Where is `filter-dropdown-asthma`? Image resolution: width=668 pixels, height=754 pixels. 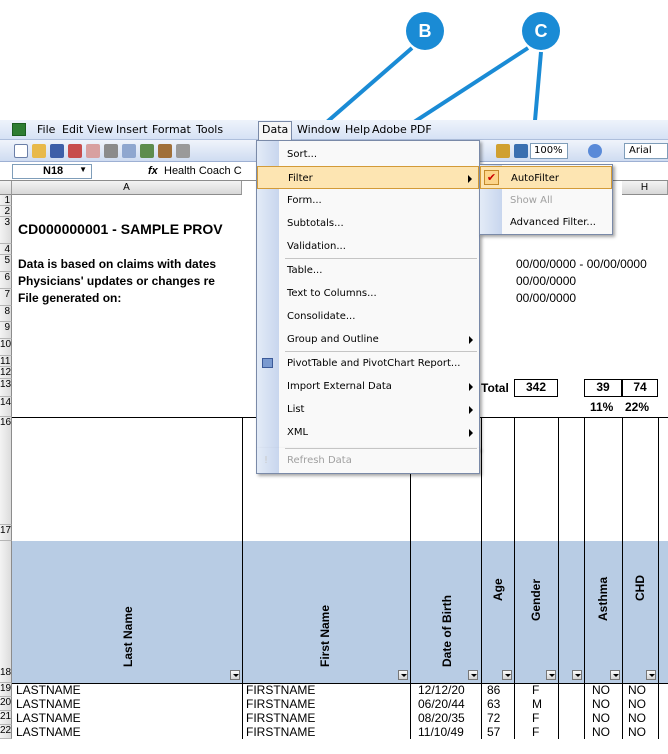 filter-dropdown-asthma is located at coordinates (615, 675).